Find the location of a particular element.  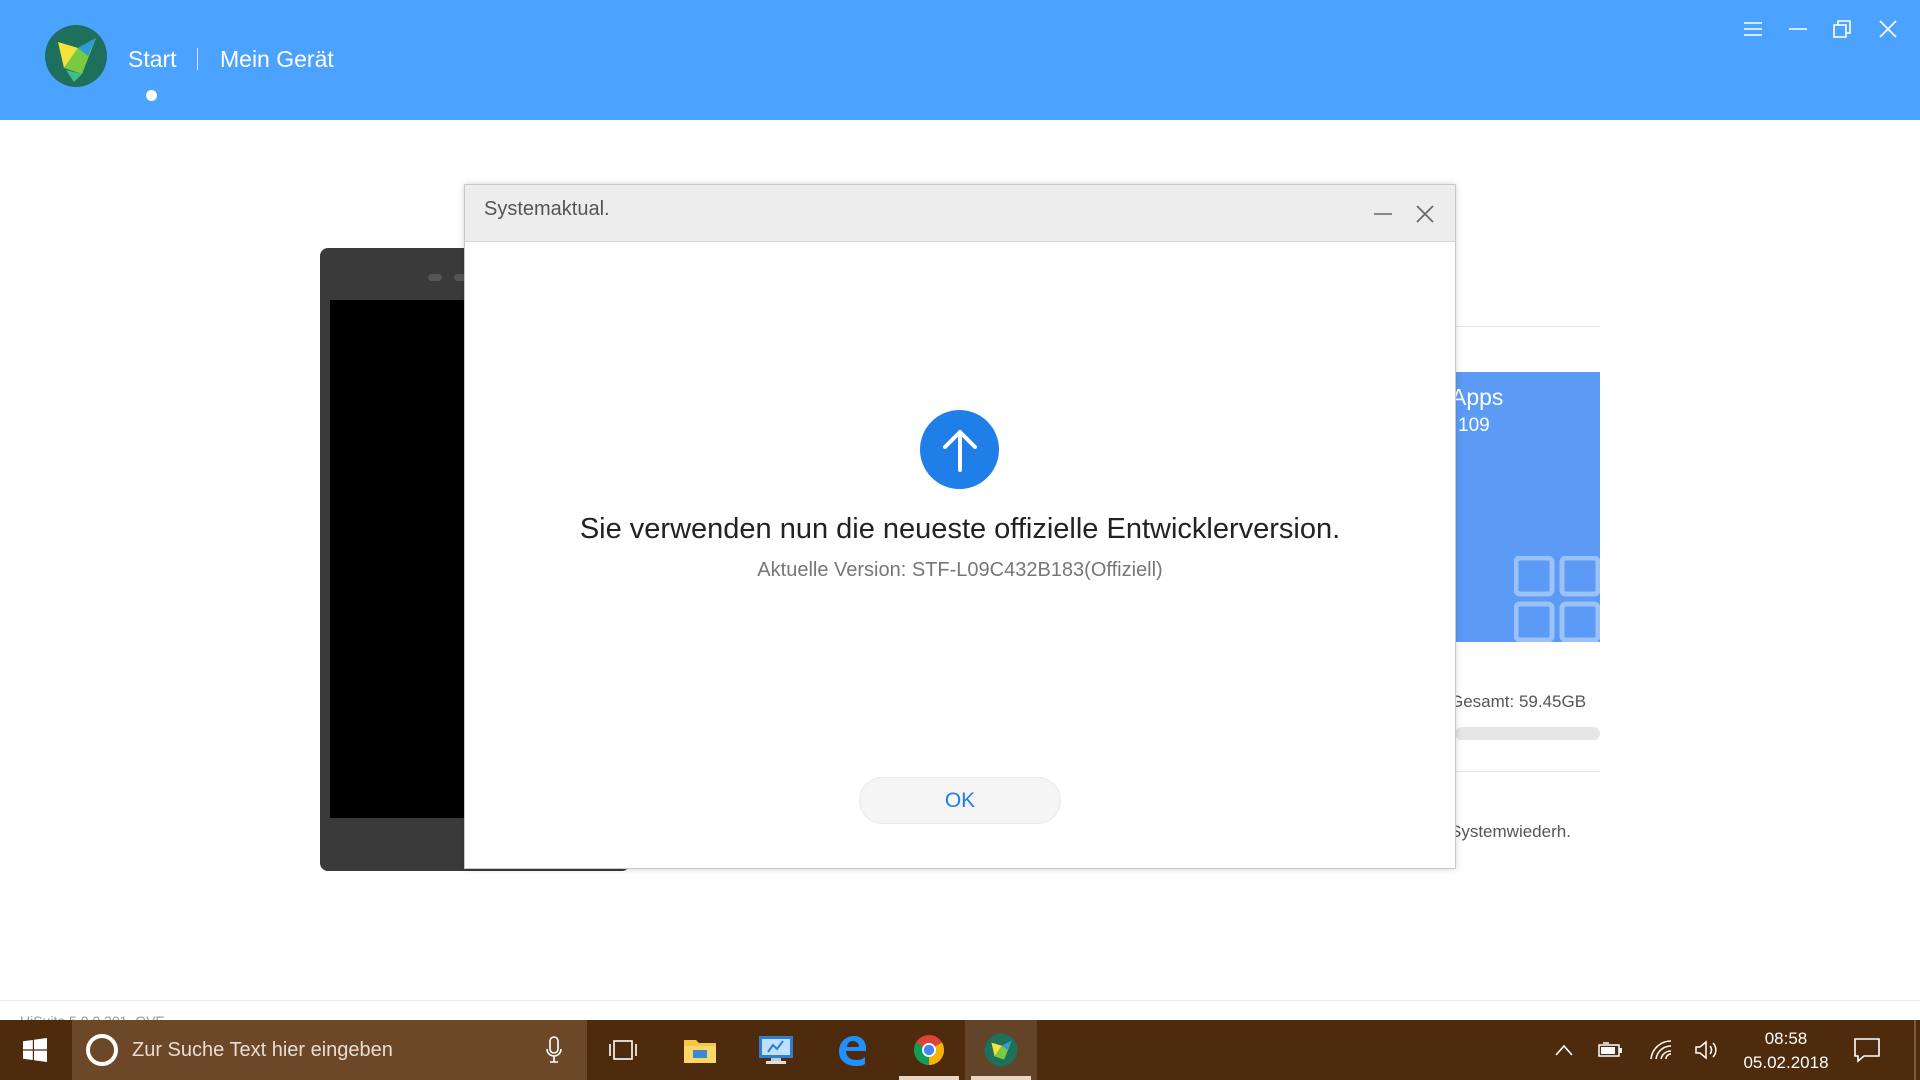

menu-icon is located at coordinates (1753, 29).